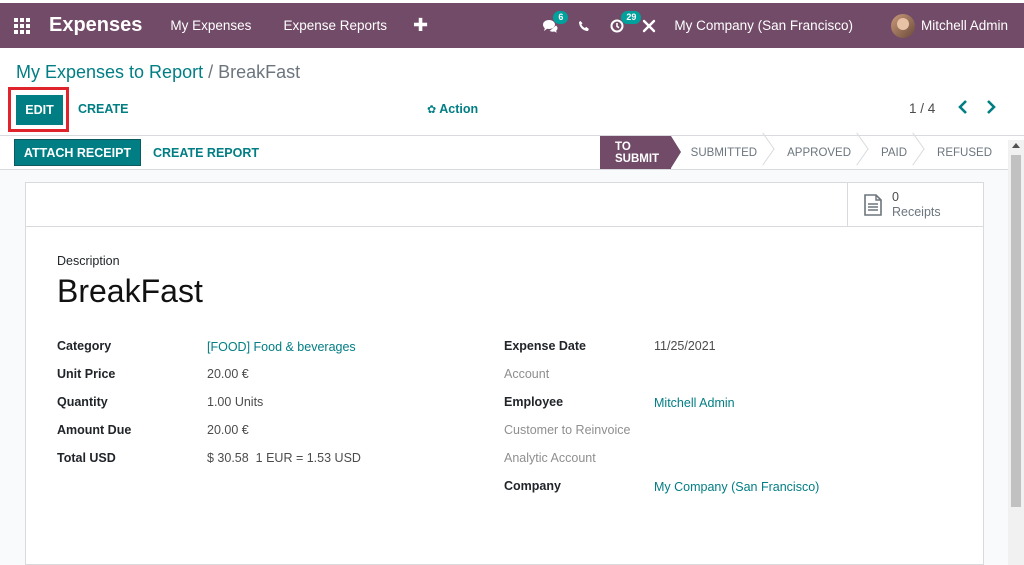  I want to click on company-switcher: My Company (San Francisco), so click(763, 25).